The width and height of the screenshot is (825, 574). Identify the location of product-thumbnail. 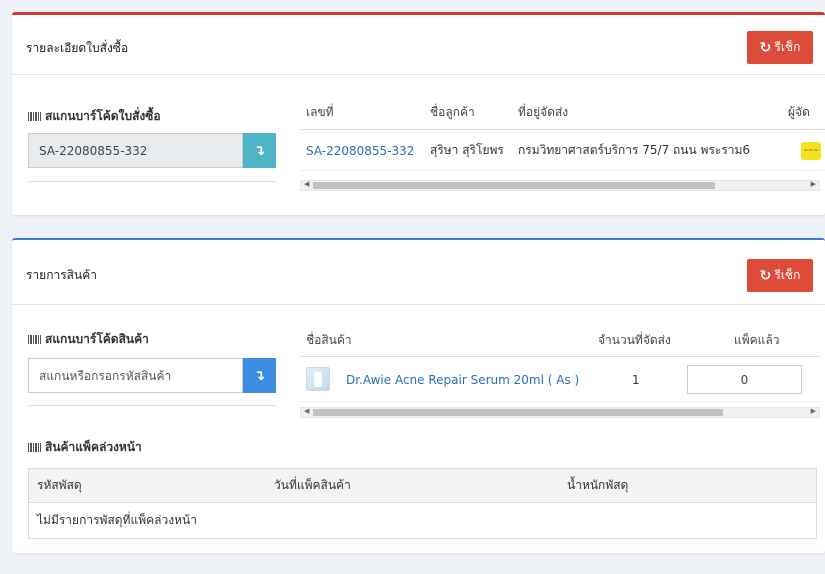
(318, 379).